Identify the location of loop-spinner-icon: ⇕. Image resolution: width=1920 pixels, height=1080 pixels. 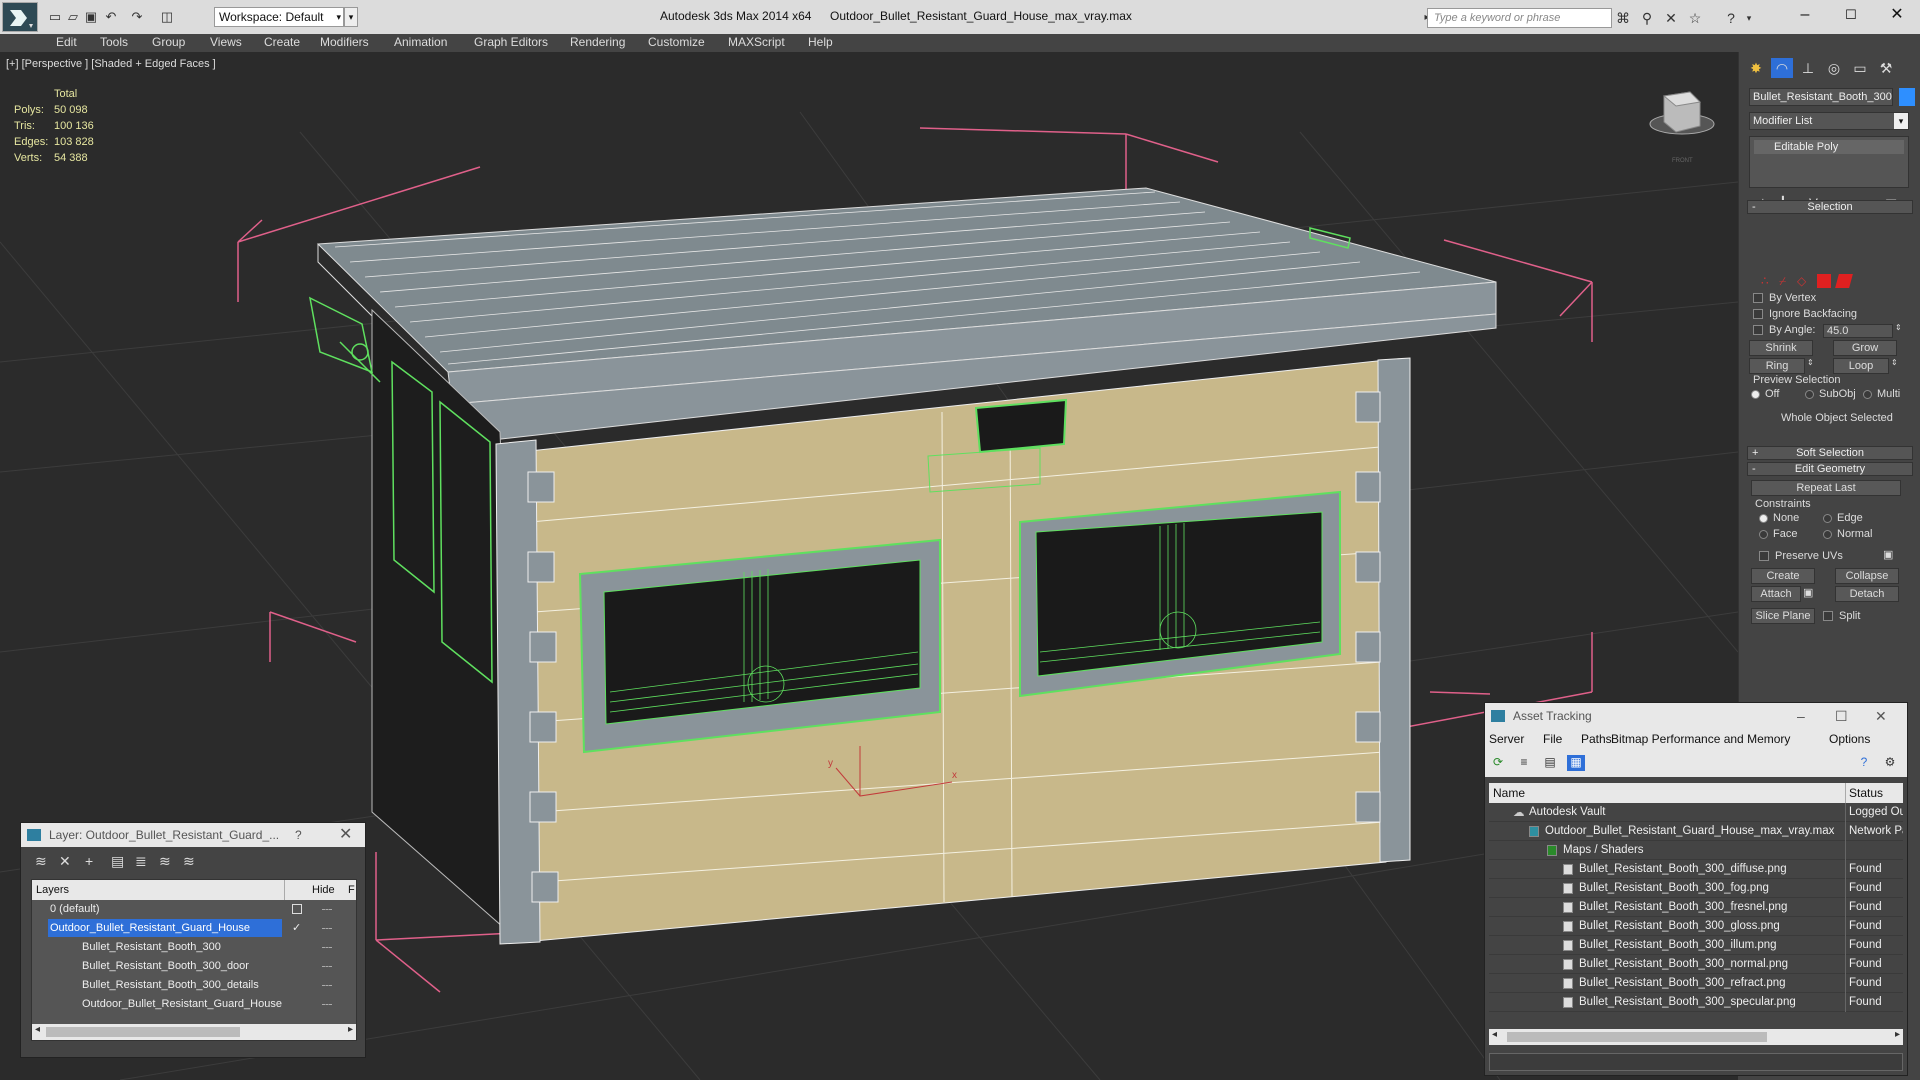
(1894, 362).